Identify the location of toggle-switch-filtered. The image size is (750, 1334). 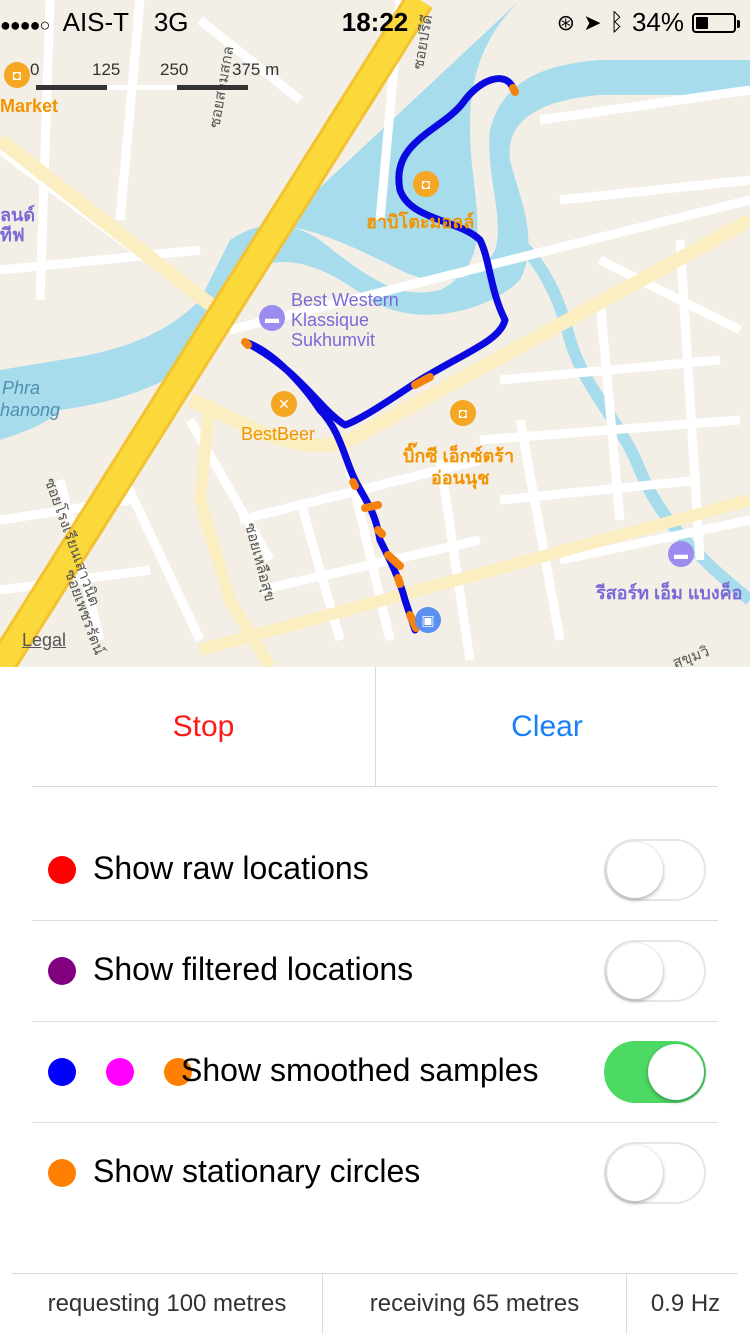
(655, 971).